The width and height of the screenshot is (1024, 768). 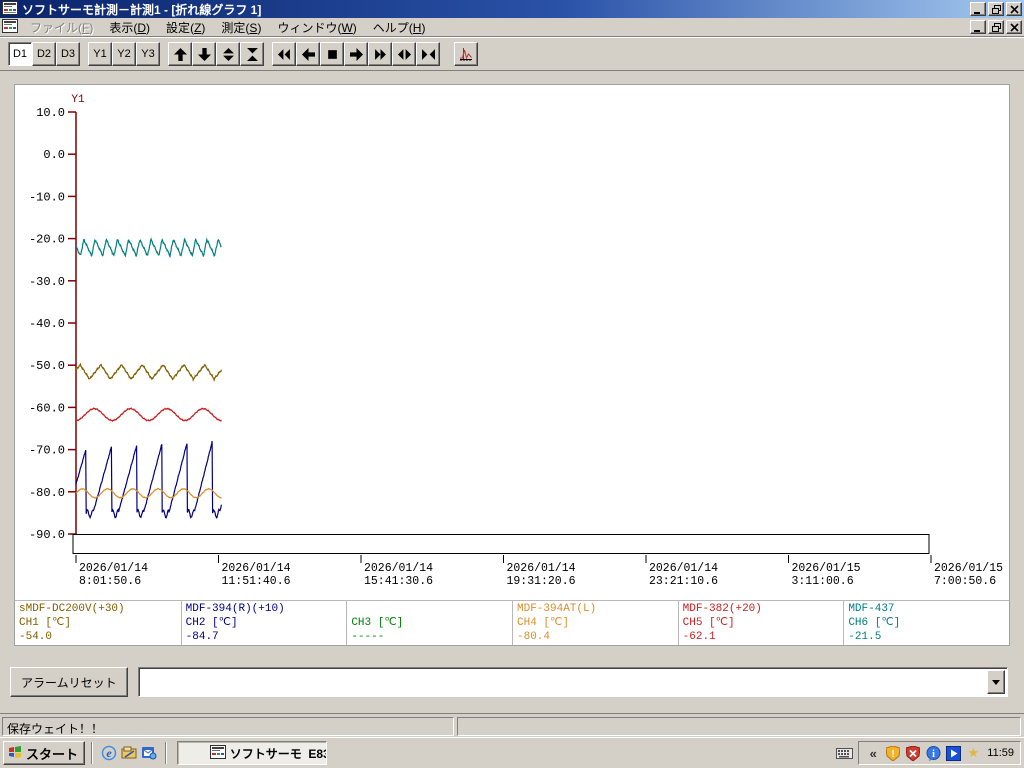 What do you see at coordinates (52, 754) in the screenshot?
I see `start-button-label: スタート` at bounding box center [52, 754].